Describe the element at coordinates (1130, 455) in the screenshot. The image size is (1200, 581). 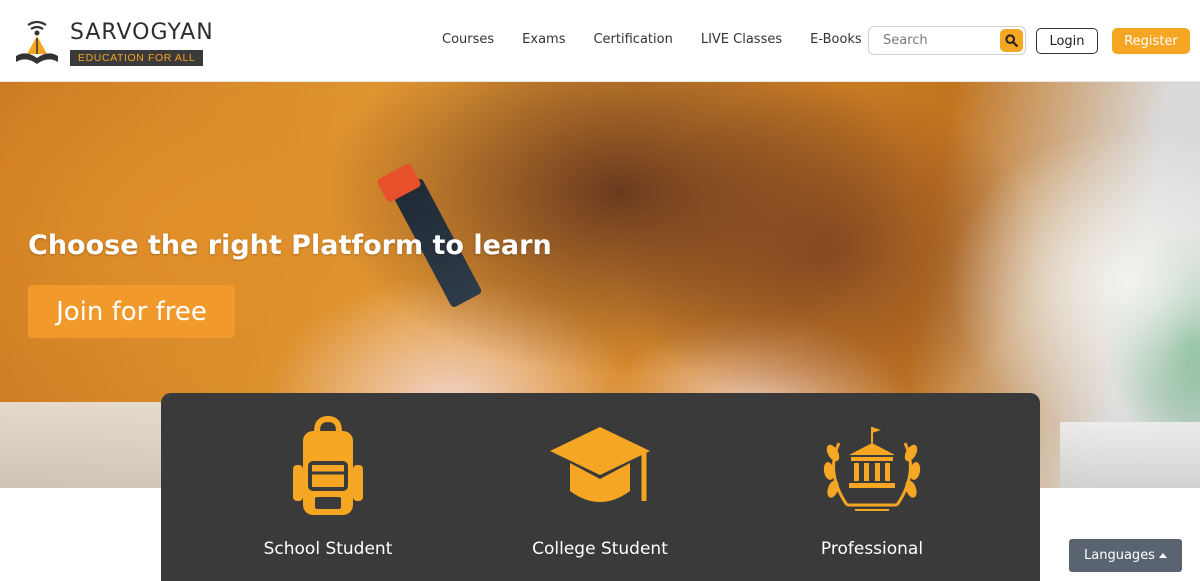
I see `hero-papers-image` at that location.